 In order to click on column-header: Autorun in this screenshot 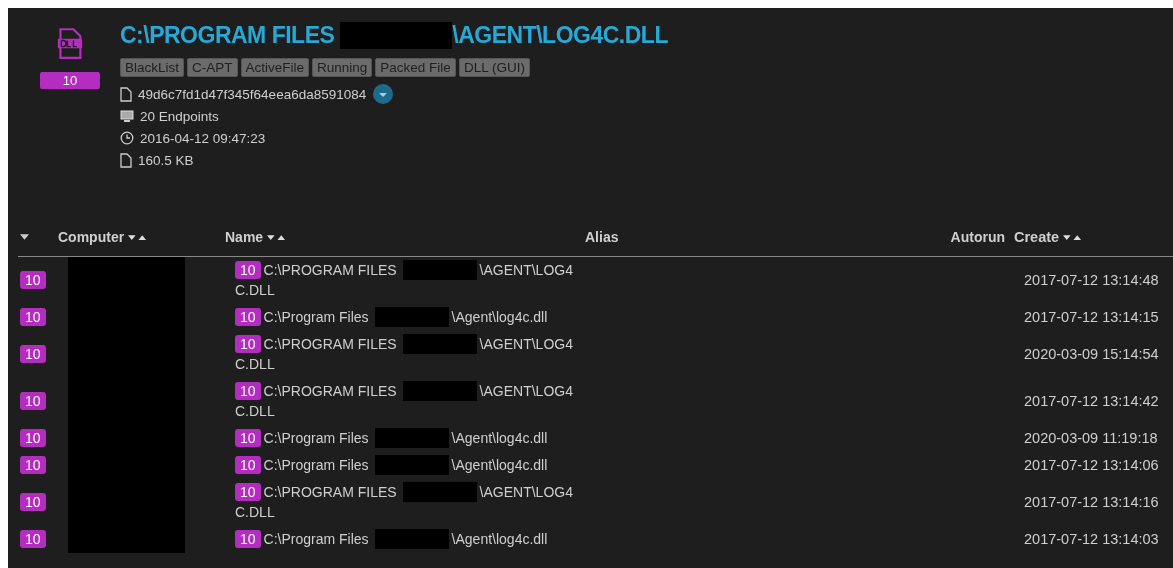, I will do `click(977, 237)`.